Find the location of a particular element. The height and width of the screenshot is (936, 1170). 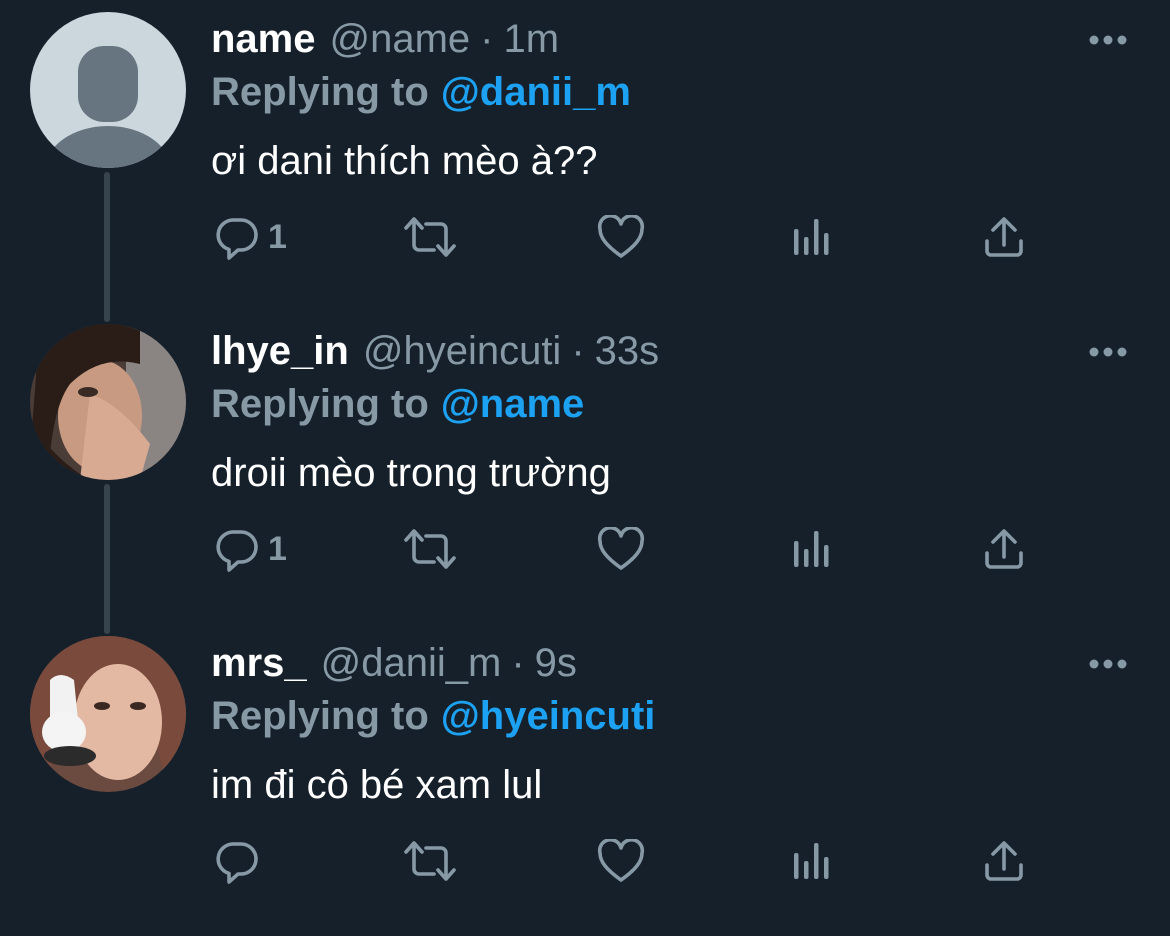

display-name: name is located at coordinates (263, 39).